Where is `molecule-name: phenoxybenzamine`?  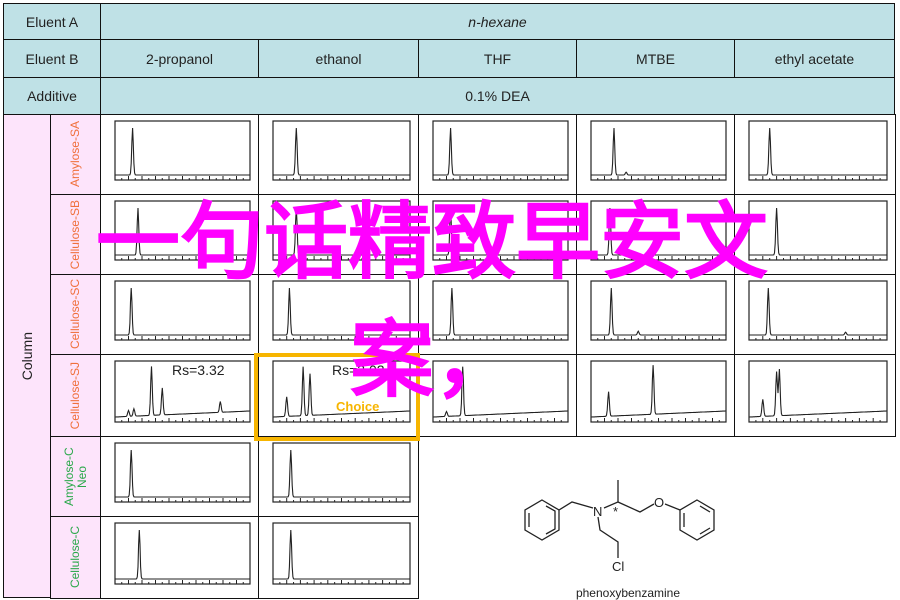
molecule-name: phenoxybenzamine is located at coordinates (628, 593).